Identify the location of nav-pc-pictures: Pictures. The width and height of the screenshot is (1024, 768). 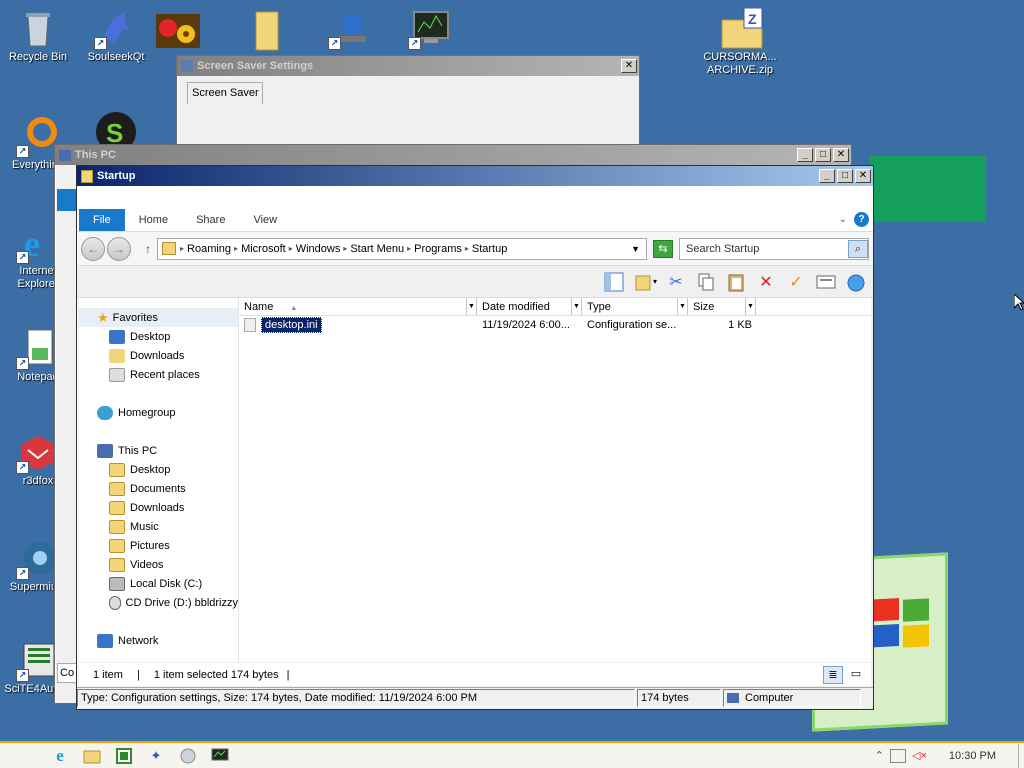
(158, 545).